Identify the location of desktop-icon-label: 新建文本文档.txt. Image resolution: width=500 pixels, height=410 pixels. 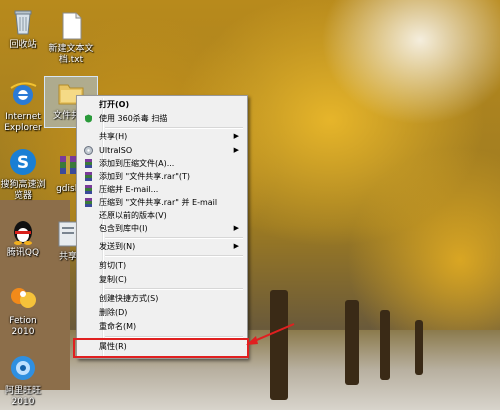
(71, 54).